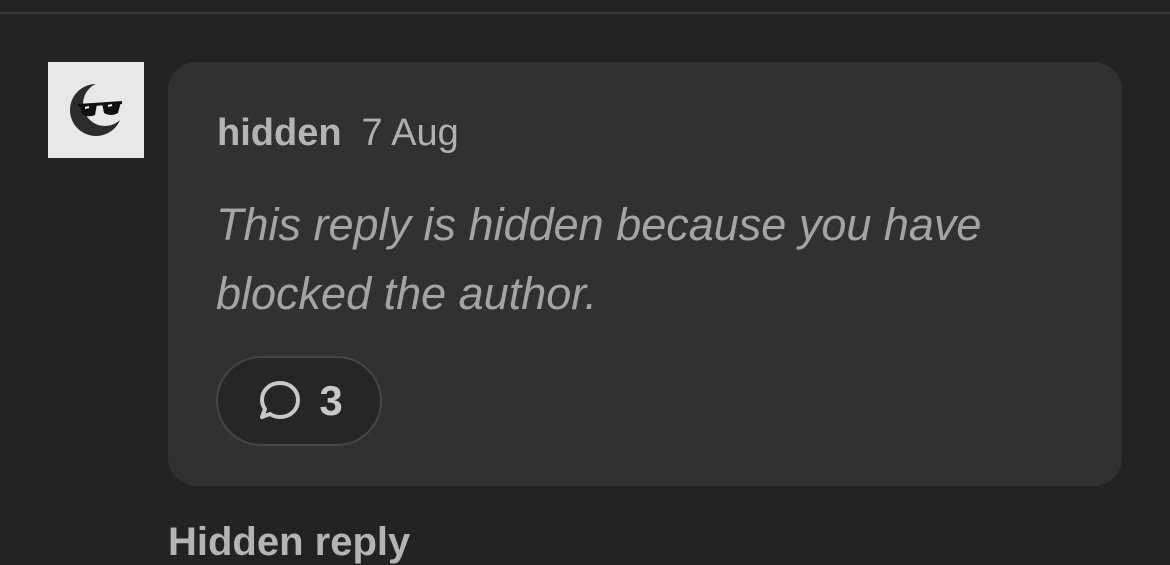 The image size is (1170, 565). I want to click on sunglasses-moon-avatar-icon, so click(98, 109).